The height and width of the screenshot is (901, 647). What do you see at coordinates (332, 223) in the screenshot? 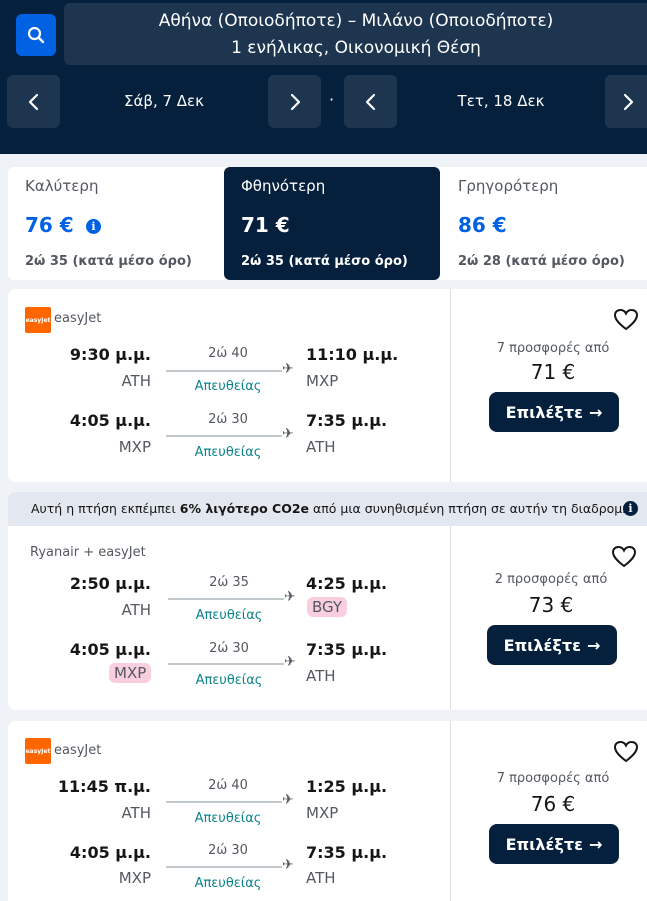
I see `tab-cheapest: Φθηνότερη 71 € 2ώ 35 (κατά μέσο όρο)` at bounding box center [332, 223].